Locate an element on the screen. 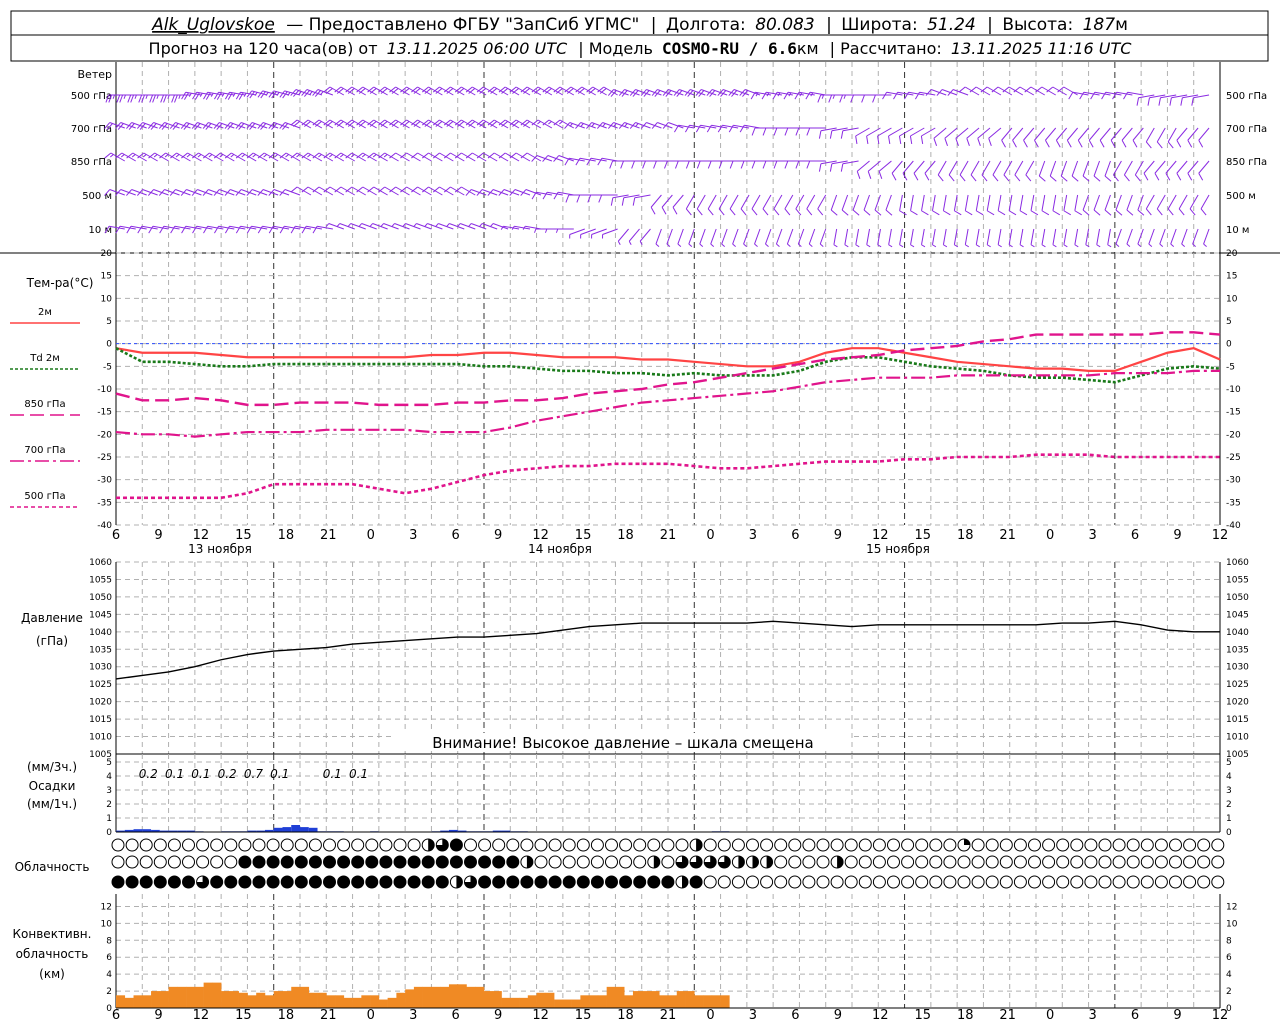 Image resolution: width=1280 pixels, height=1024 pixels. pres-ytick-left: 1040 is located at coordinates (100, 633).